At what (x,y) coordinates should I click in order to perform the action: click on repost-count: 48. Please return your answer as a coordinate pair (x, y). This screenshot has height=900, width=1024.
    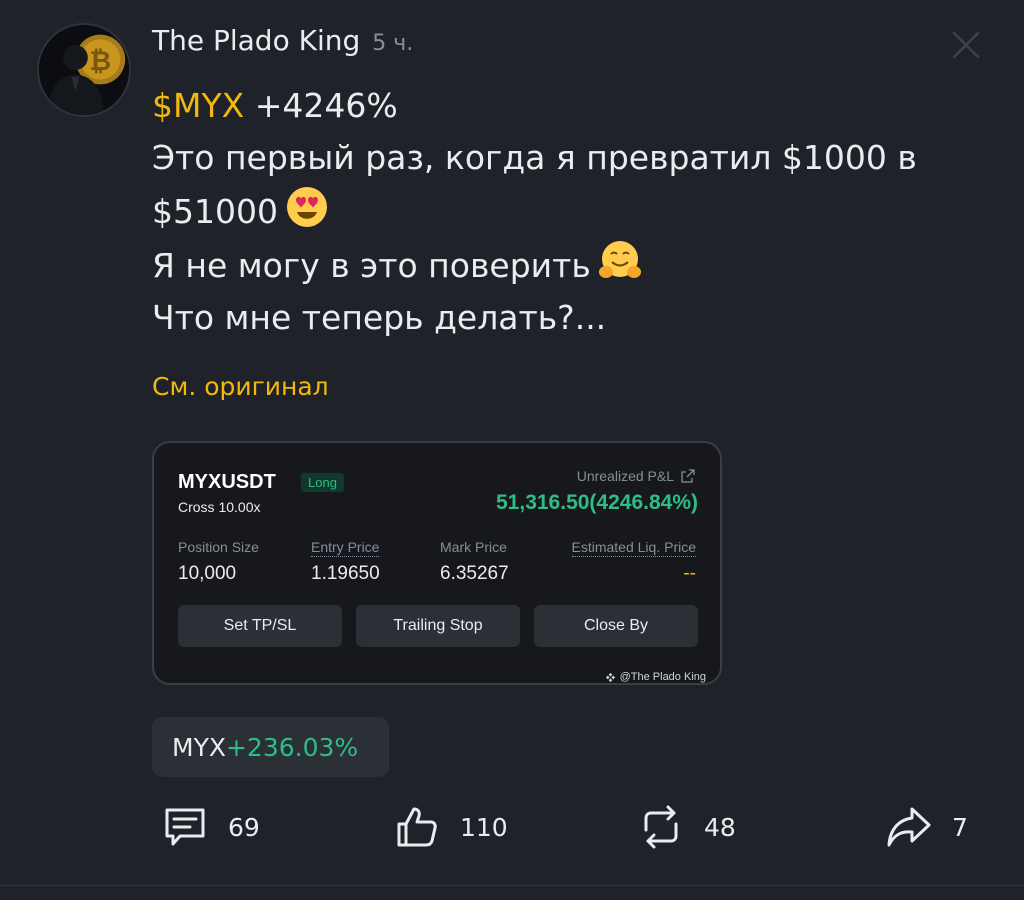
    Looking at the image, I should click on (720, 827).